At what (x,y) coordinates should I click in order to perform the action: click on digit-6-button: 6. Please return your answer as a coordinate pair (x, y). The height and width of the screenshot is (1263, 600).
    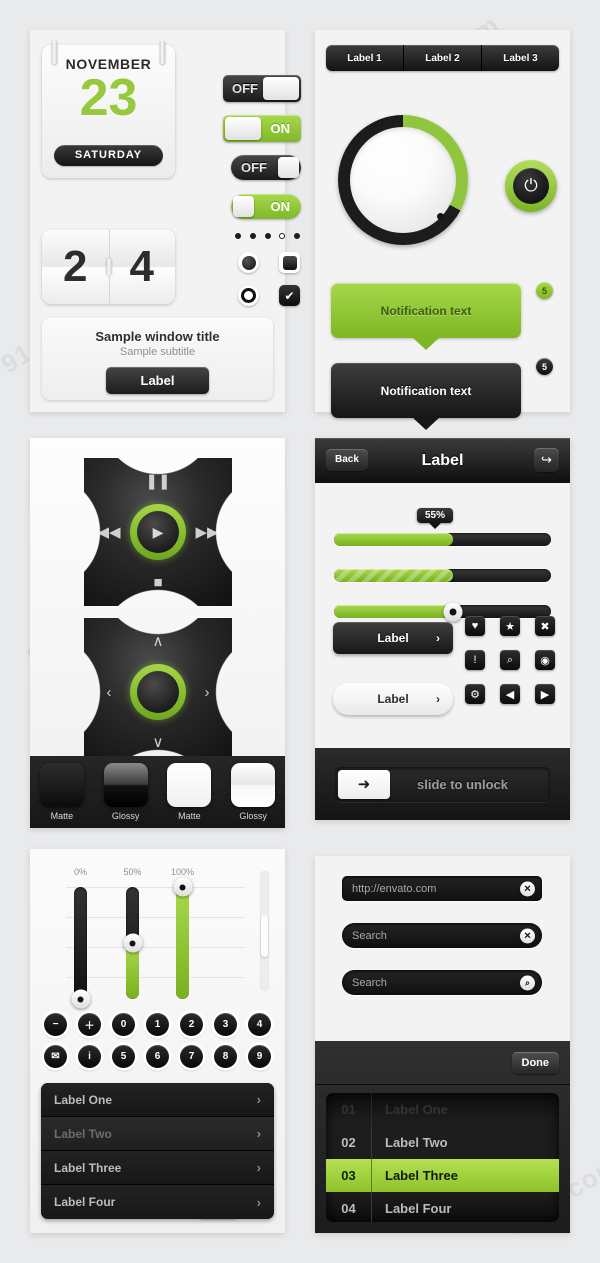
    Looking at the image, I should click on (157, 1056).